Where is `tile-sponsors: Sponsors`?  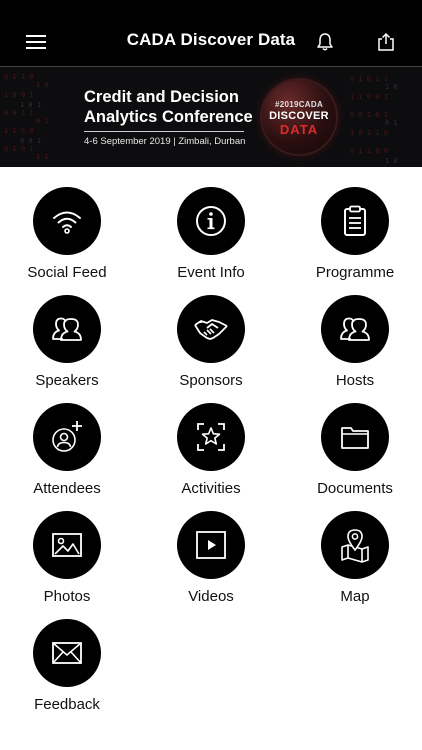 tile-sponsors: Sponsors is located at coordinates (211, 331).